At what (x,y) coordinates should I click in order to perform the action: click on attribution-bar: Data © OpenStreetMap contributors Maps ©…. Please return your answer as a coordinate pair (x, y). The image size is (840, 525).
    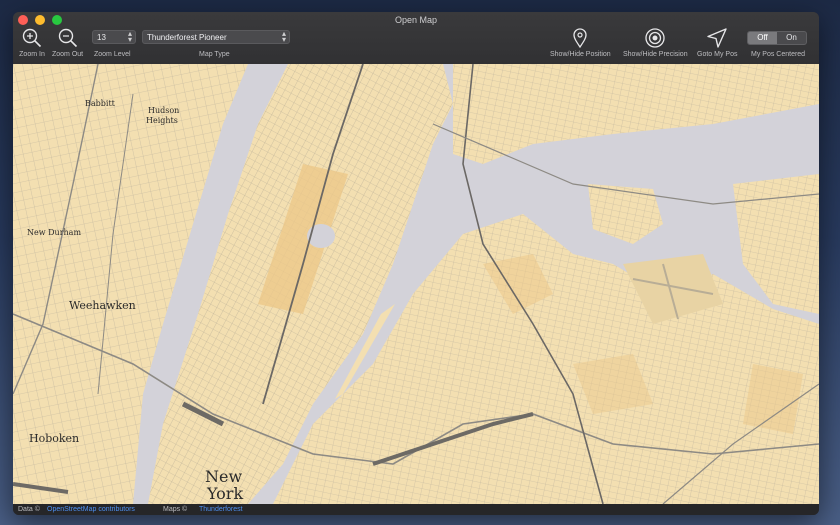
    Looking at the image, I should click on (416, 509).